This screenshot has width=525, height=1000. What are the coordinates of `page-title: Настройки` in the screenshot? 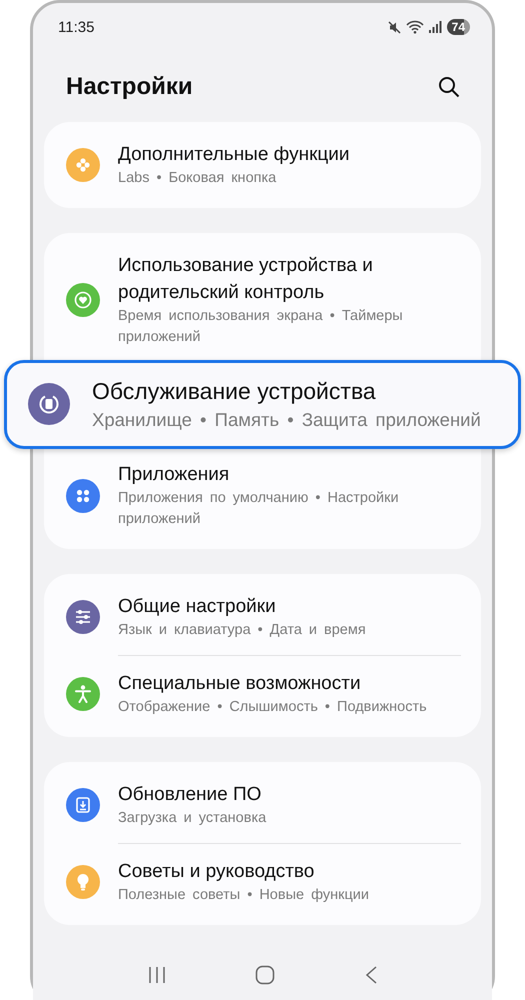 It's located at (129, 87).